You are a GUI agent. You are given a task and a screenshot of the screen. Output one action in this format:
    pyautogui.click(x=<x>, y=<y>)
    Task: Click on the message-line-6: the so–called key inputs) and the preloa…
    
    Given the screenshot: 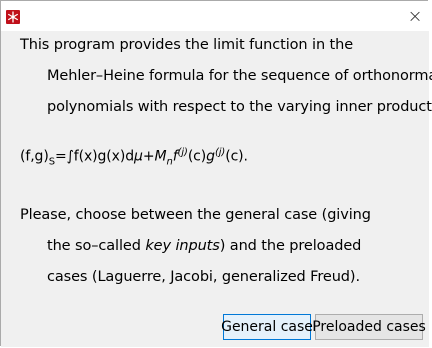 What is the action you would take?
    pyautogui.click(x=204, y=246)
    